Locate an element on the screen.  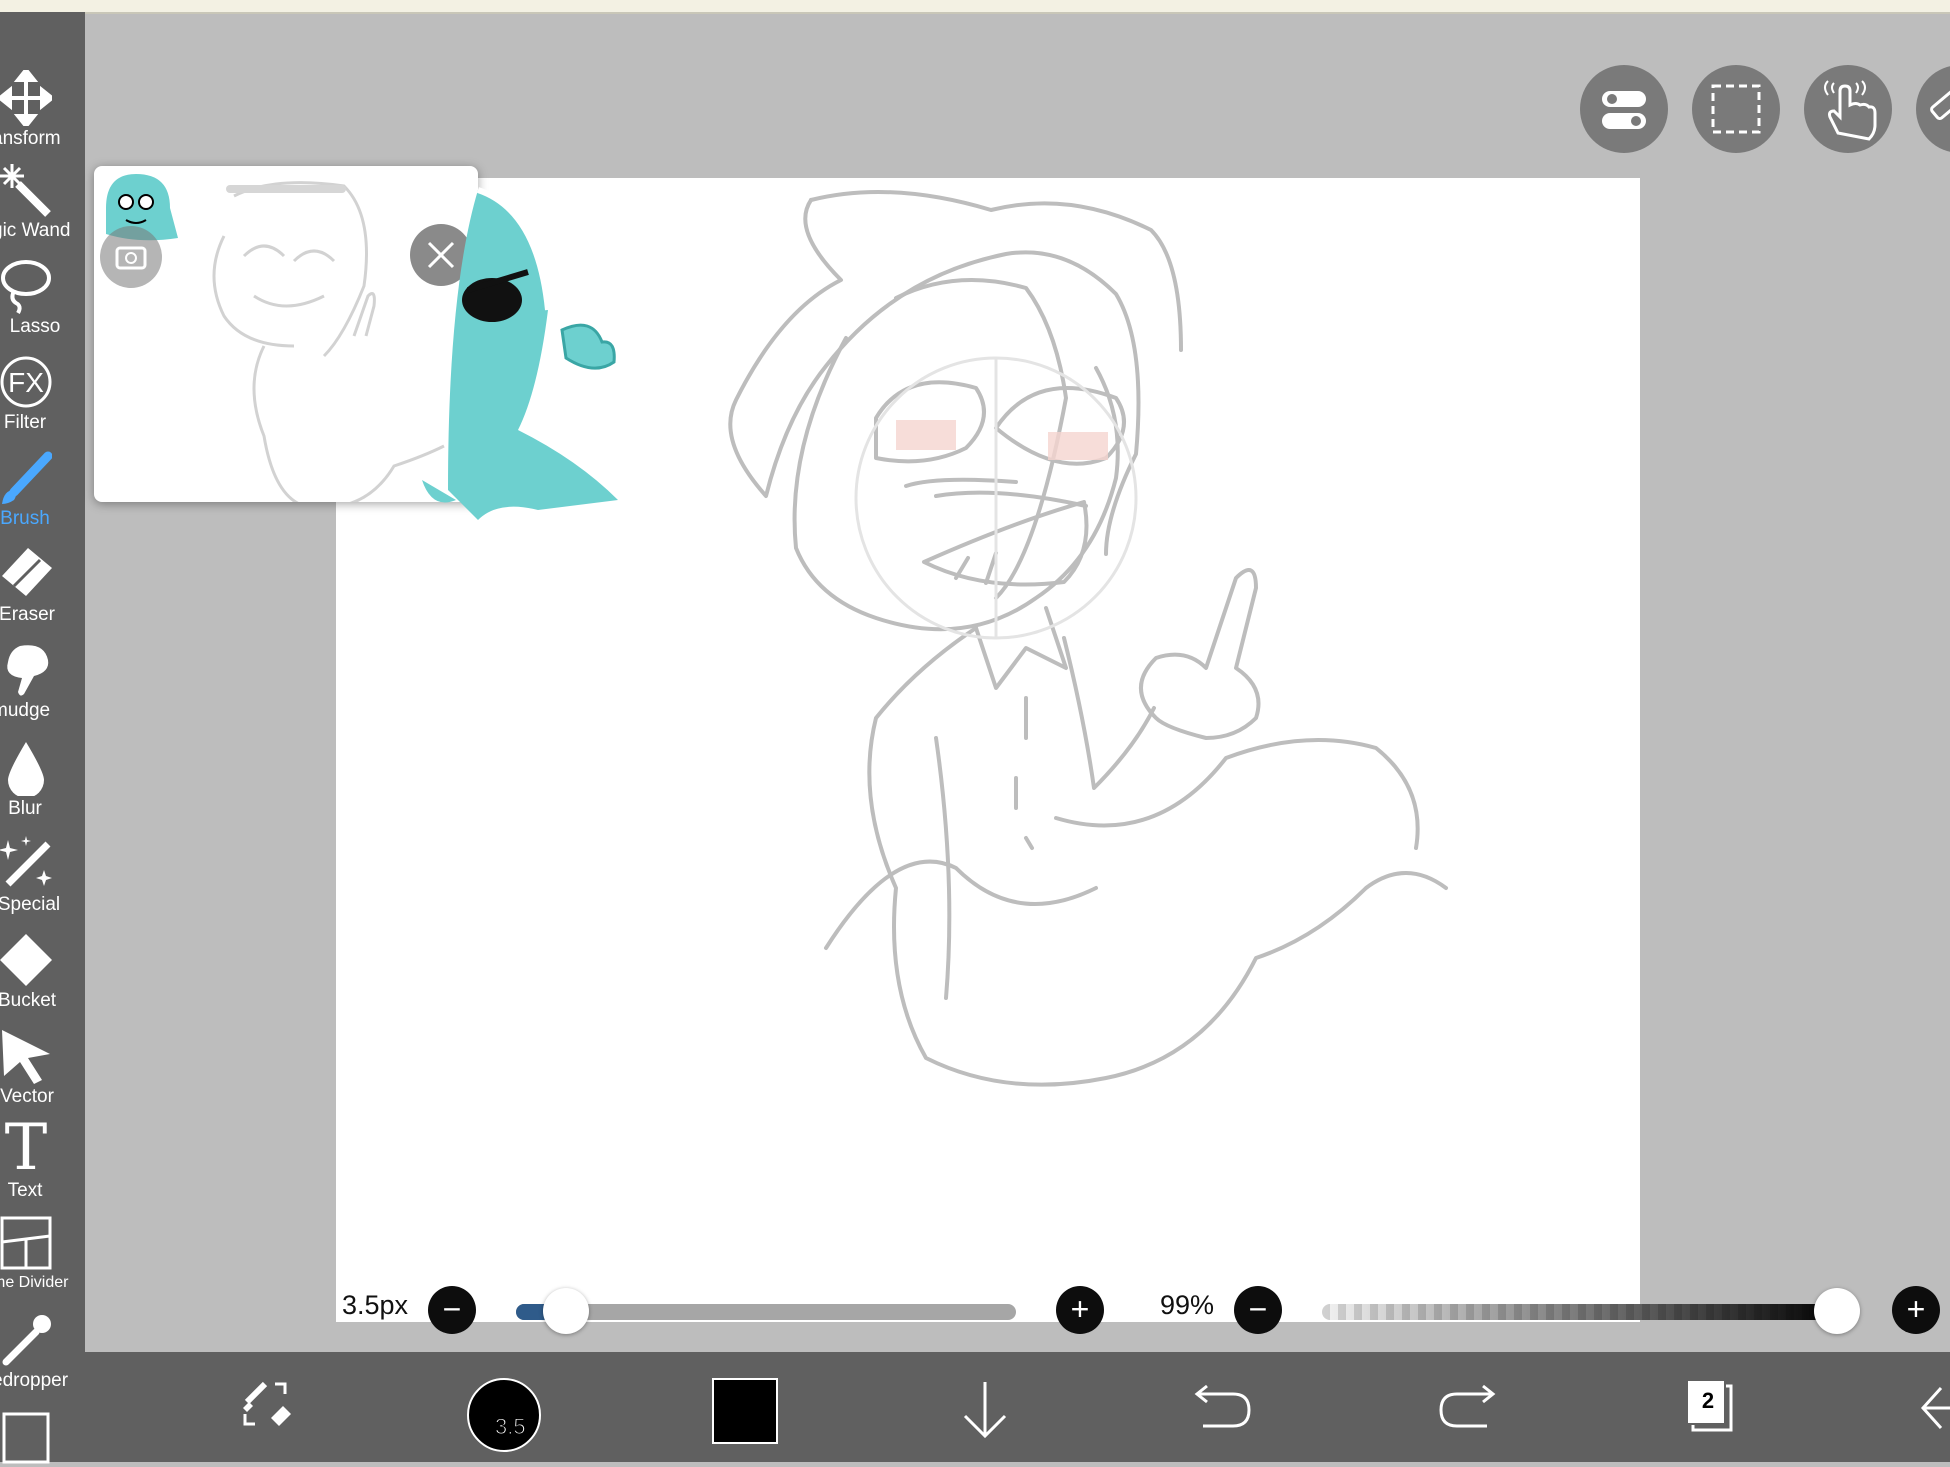
layers-count: 2 is located at coordinates (1708, 1400).